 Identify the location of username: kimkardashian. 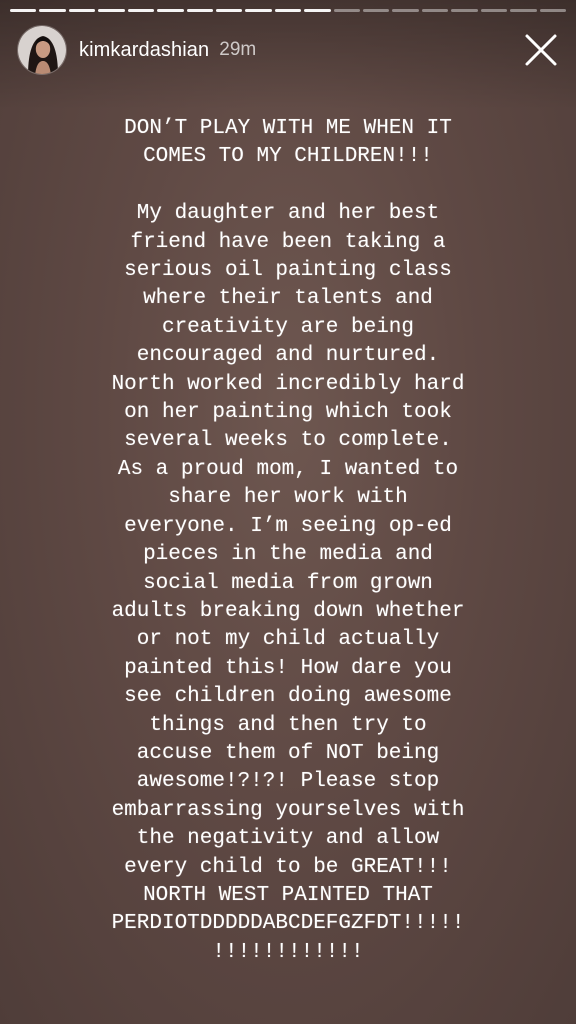
(144, 50).